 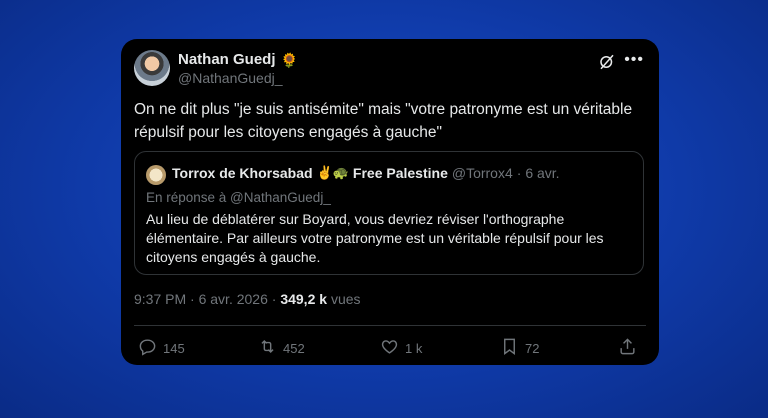 I want to click on author-handle: @NathanGuedj_, so click(x=230, y=78).